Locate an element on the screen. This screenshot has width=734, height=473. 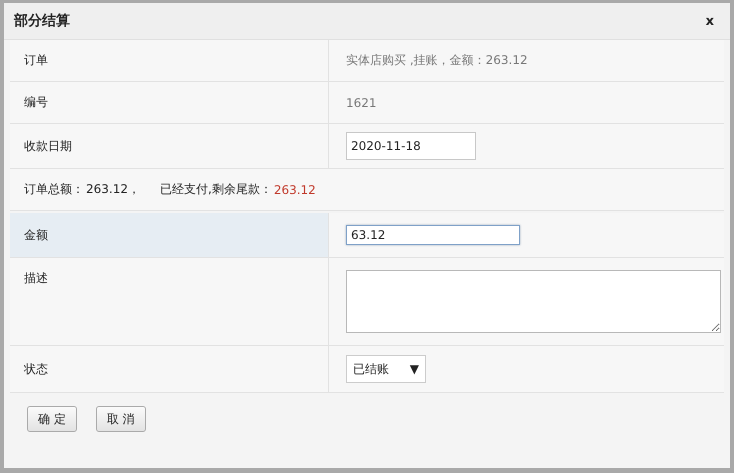
cancel-button: 取 消 is located at coordinates (121, 419).